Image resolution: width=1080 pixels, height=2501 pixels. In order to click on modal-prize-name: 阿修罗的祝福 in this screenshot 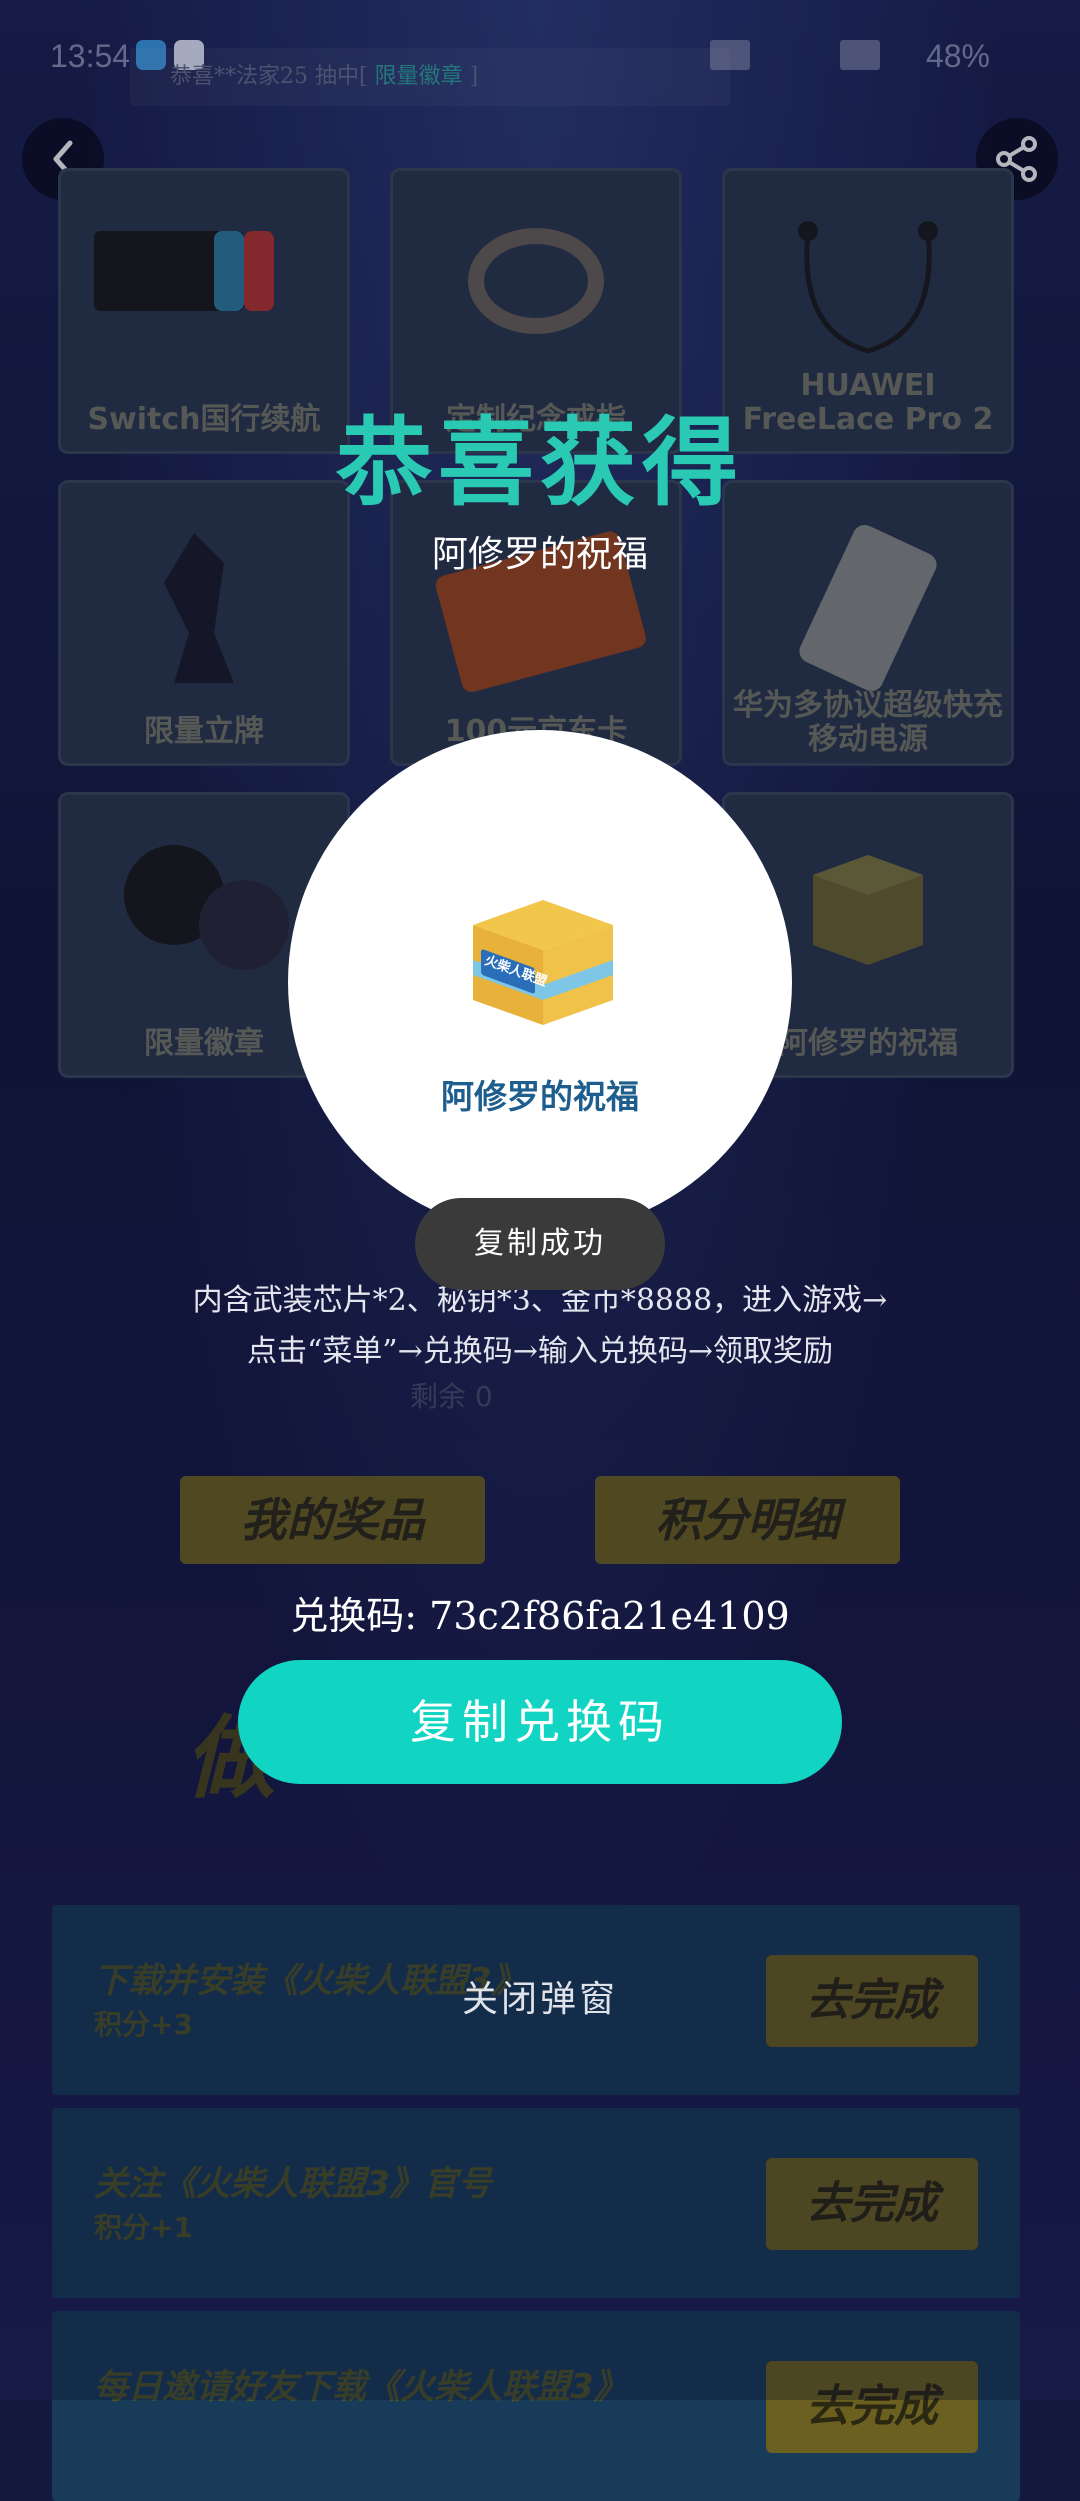, I will do `click(539, 554)`.